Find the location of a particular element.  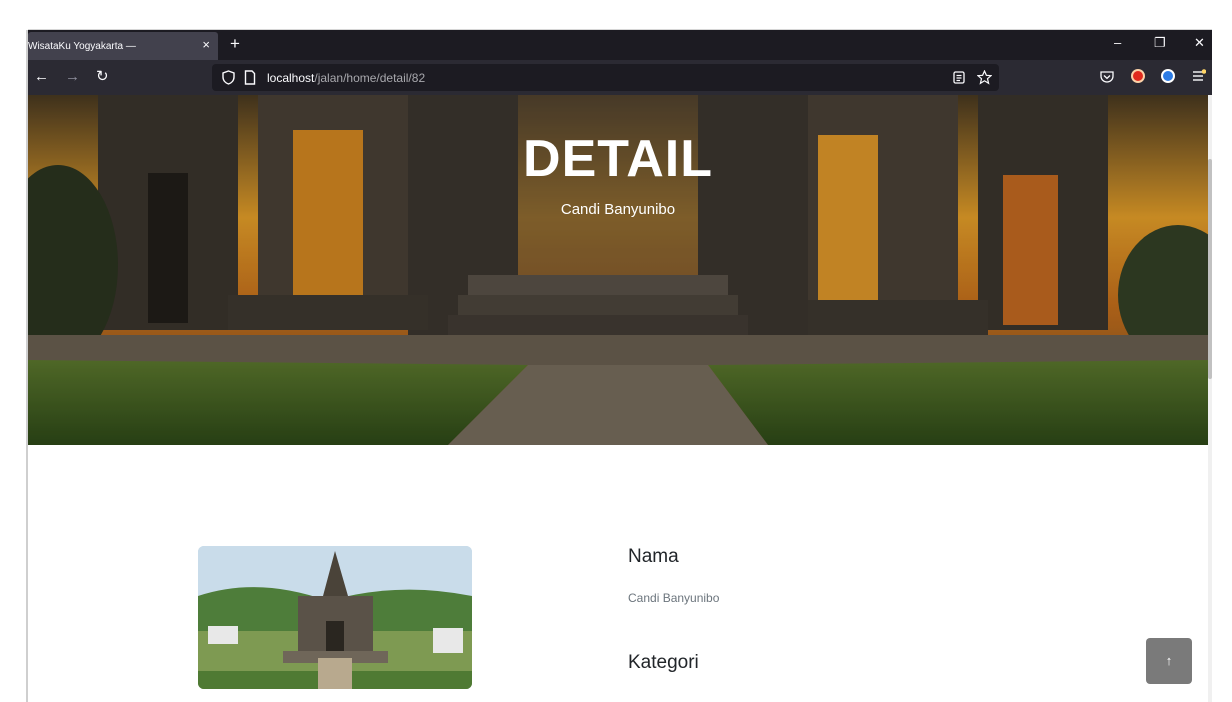

bookmark-star-icon is located at coordinates (984, 77).